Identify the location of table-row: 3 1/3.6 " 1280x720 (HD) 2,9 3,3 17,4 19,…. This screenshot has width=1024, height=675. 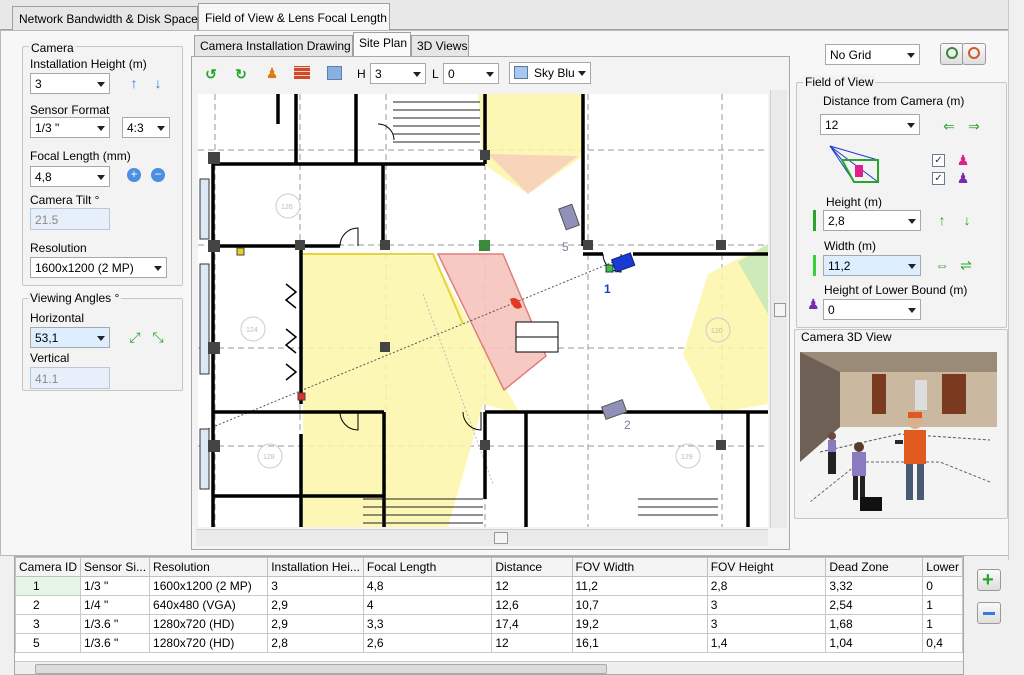
(489, 624).